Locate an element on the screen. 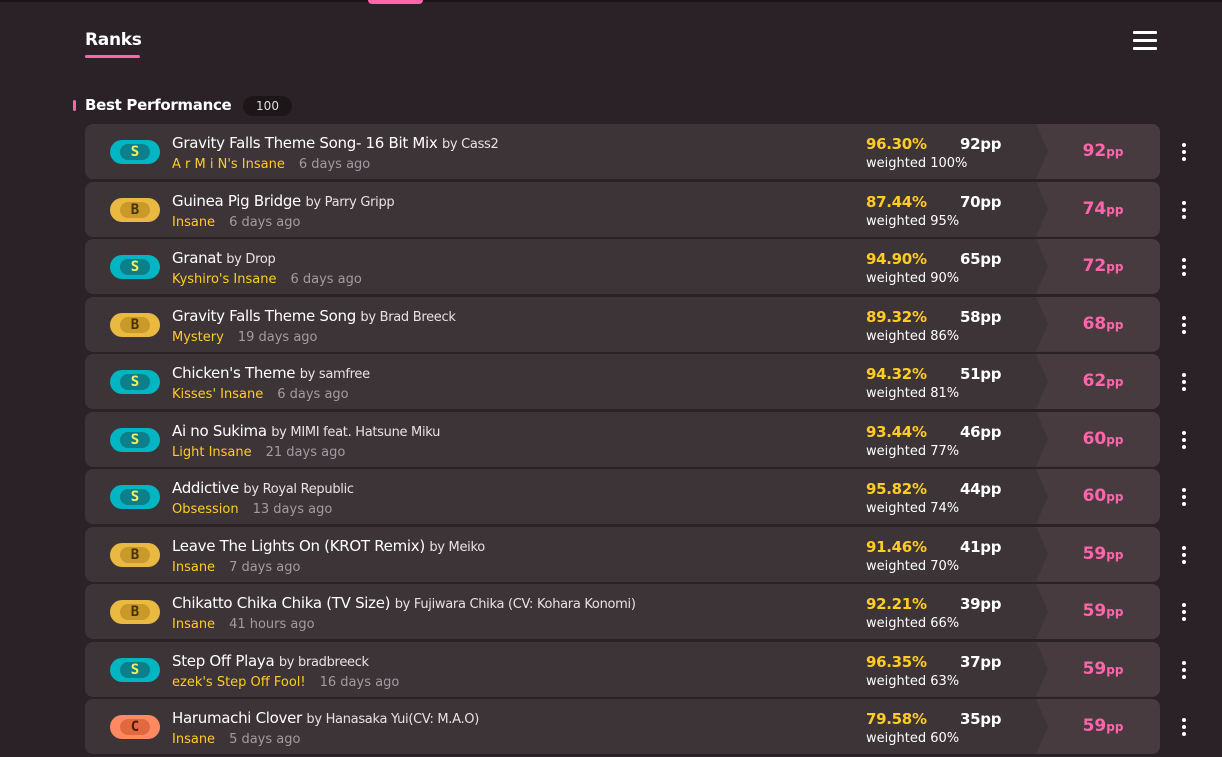 This screenshot has width=1222, height=757. active-nav-indicator is located at coordinates (395, 2).